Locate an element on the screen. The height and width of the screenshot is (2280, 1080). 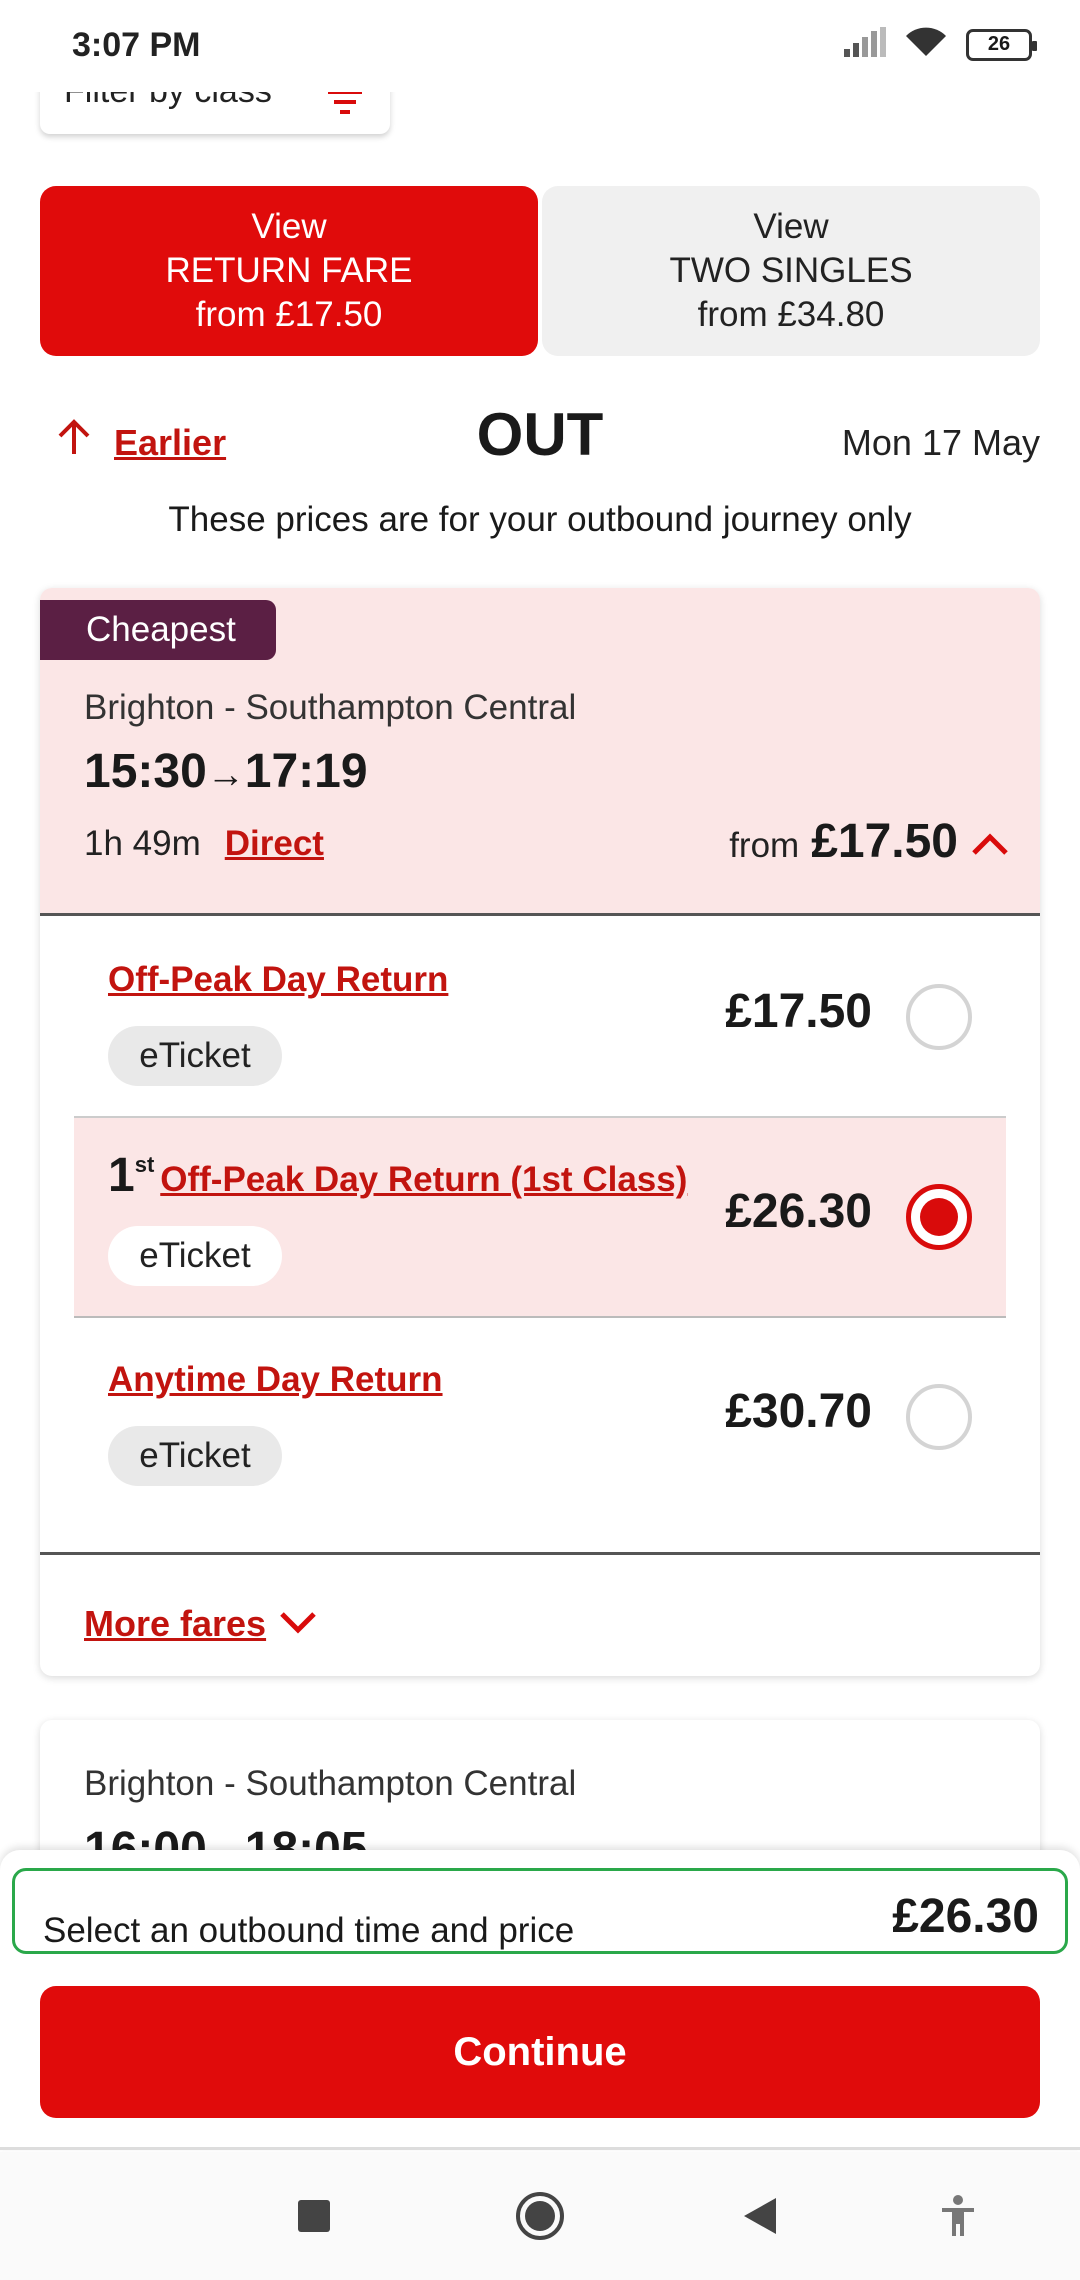
out-header: OUT Earlier Mon 17 May is located at coordinates (540, 440).